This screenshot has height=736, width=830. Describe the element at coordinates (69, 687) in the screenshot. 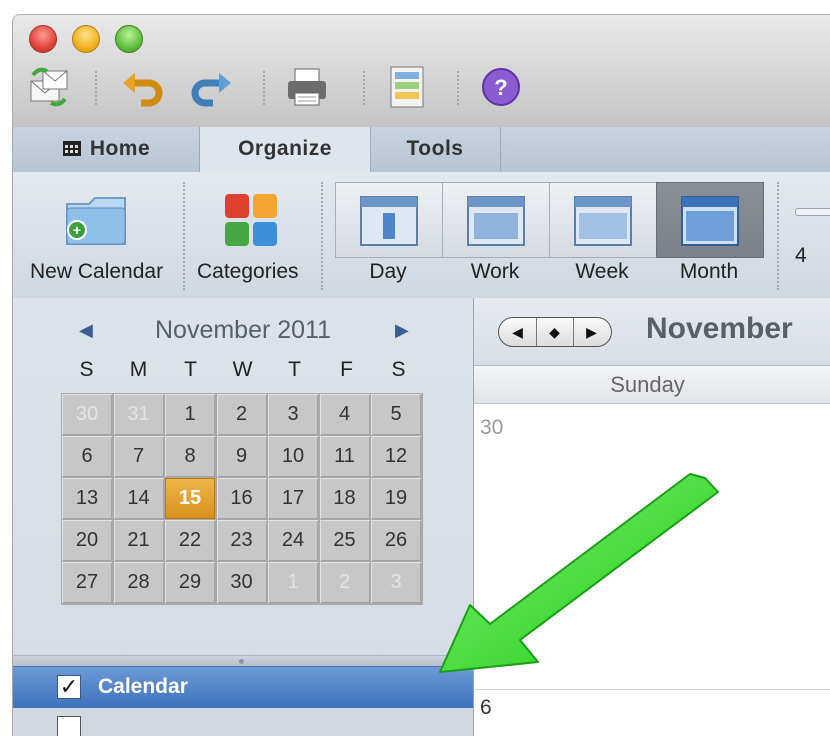

I see `calendar-checkbox: ✓` at that location.